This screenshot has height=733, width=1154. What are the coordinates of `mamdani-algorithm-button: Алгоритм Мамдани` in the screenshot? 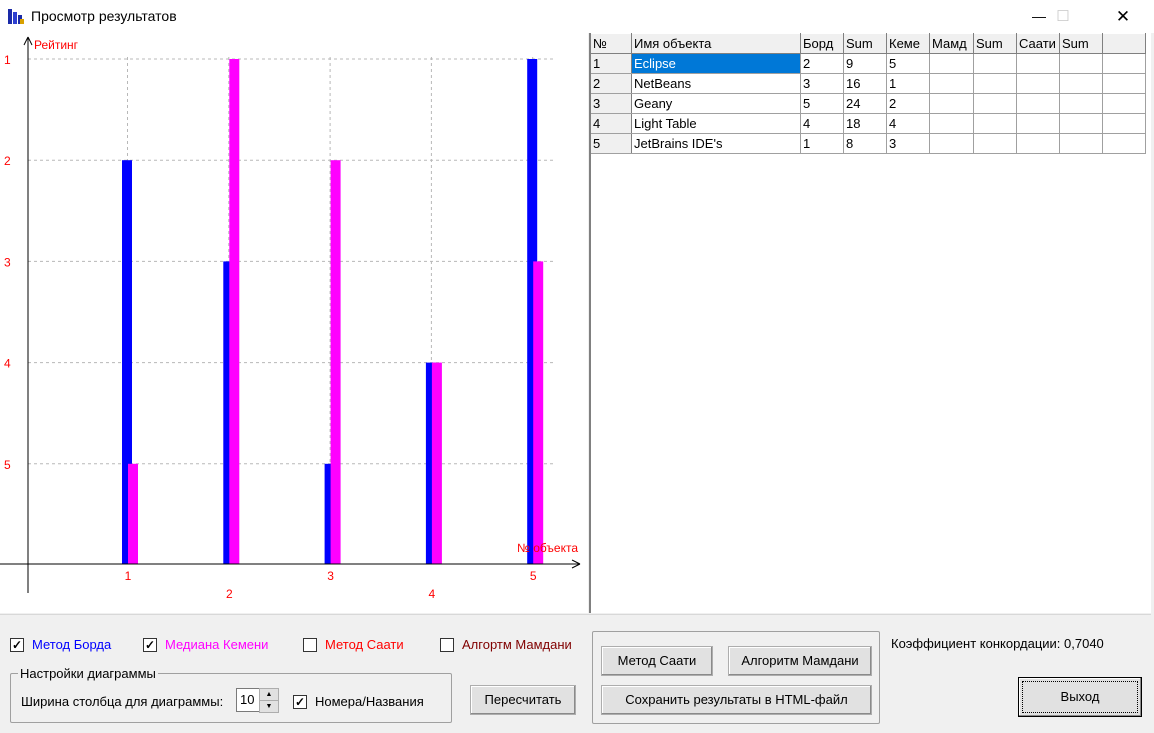 It's located at (800, 661).